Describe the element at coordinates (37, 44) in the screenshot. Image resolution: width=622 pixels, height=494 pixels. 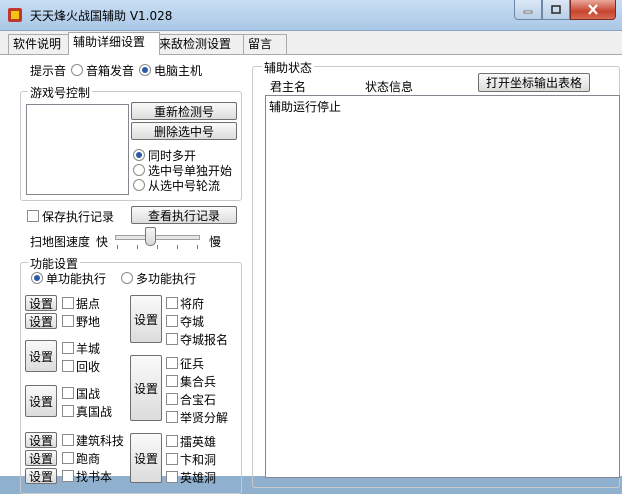
I see `tab-label: 软件说明` at that location.